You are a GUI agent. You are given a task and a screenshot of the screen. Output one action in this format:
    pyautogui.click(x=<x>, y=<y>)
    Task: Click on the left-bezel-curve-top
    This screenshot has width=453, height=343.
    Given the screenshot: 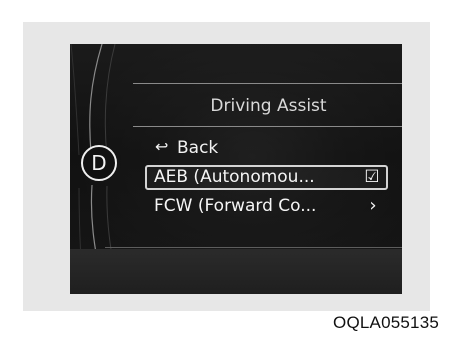 What is the action you would take?
    pyautogui.click(x=75, y=100)
    